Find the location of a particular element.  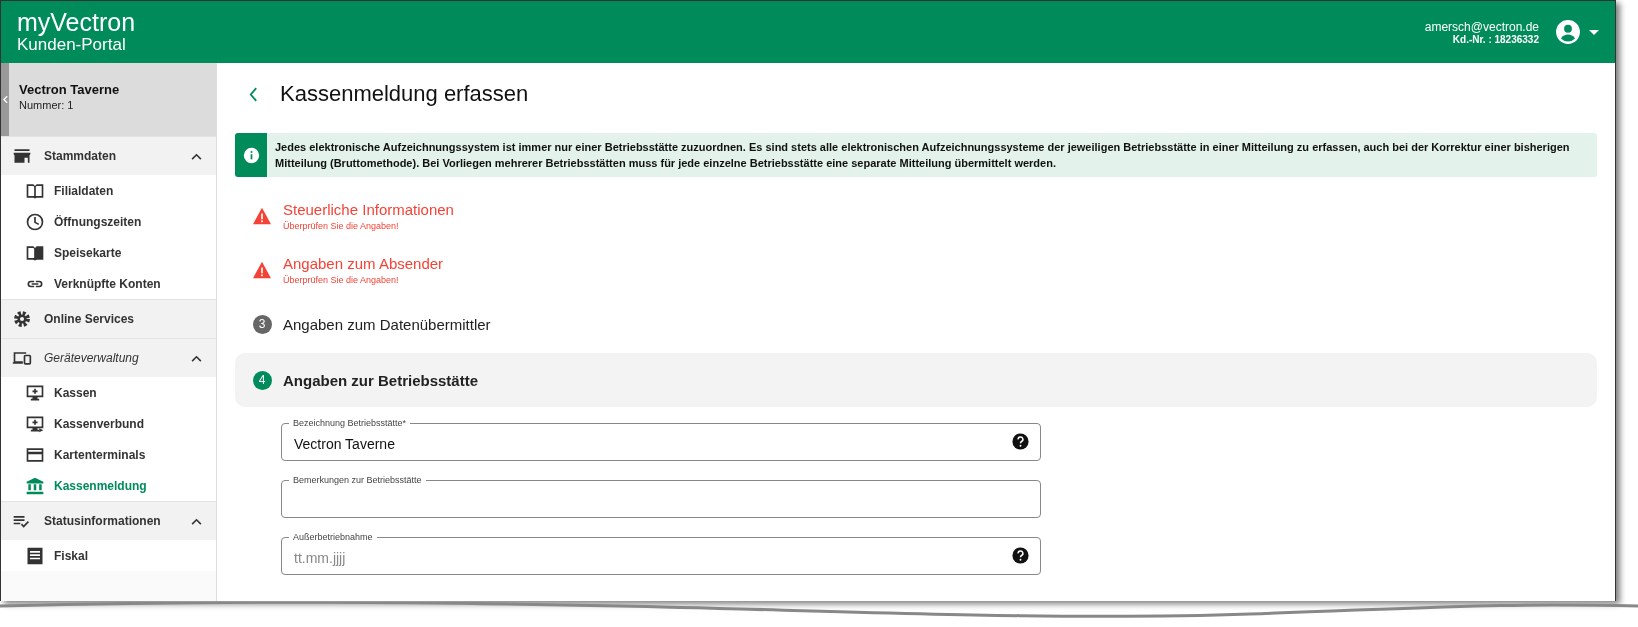

nav-item: Verknüpfte Konten is located at coordinates (108, 283).